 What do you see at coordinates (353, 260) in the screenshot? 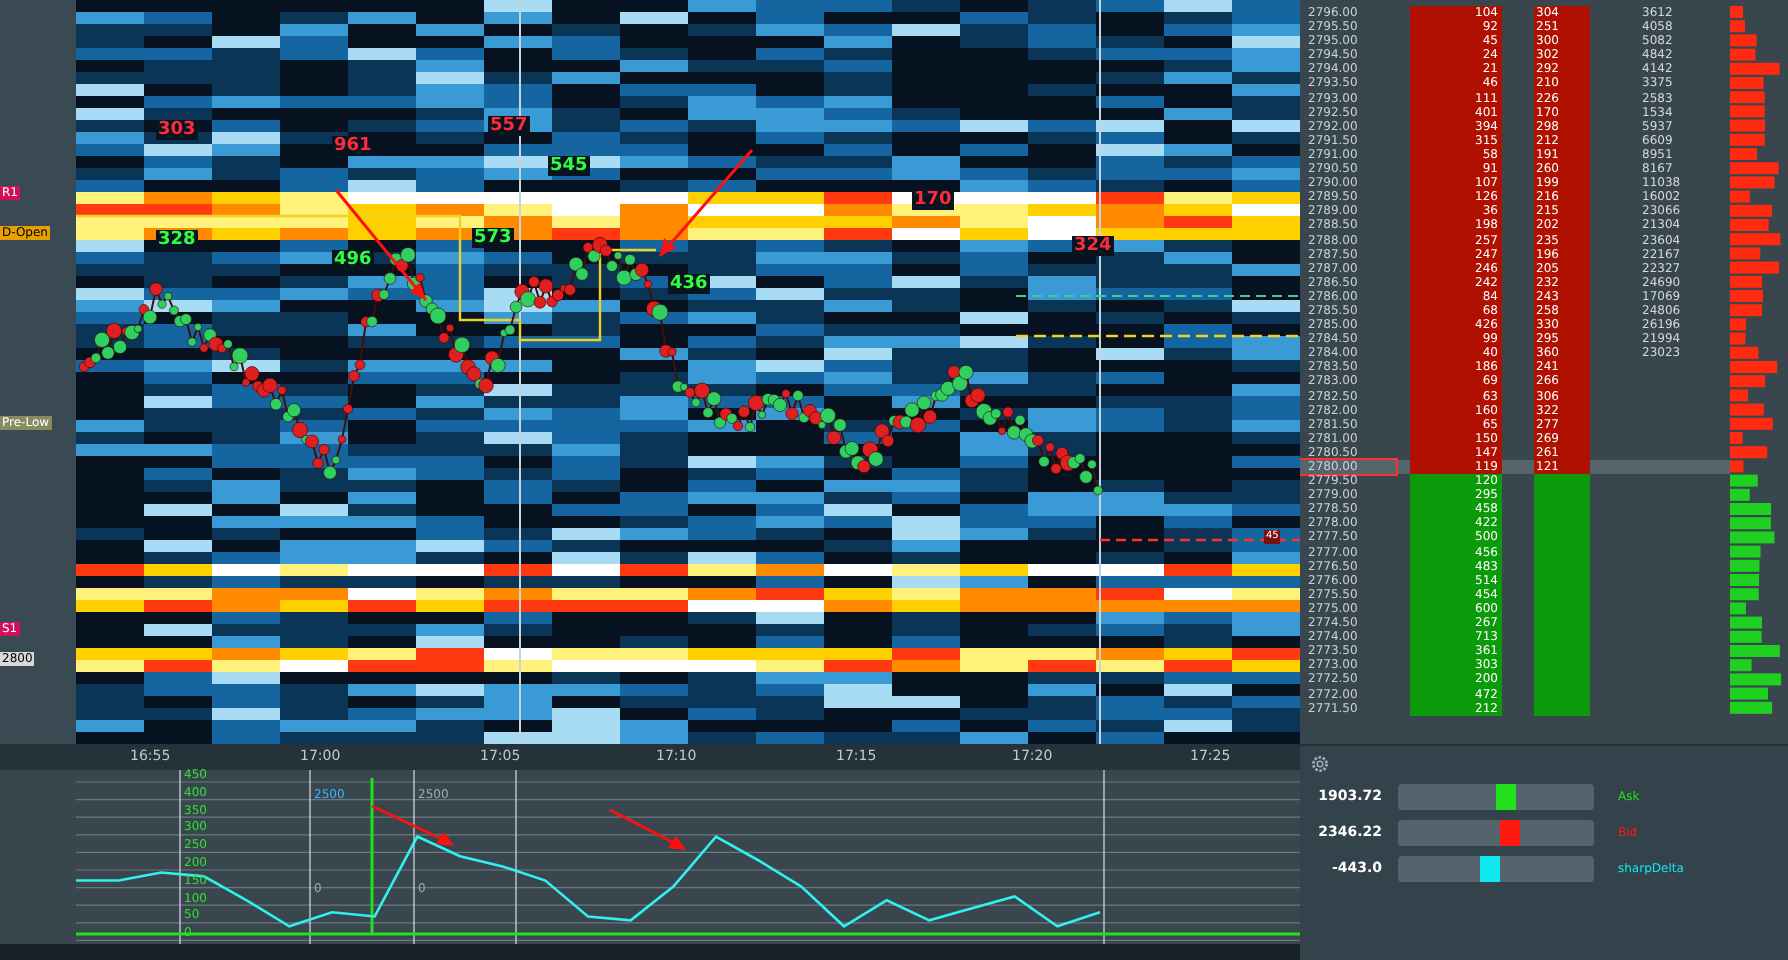
I see `trade-size-label: 496` at bounding box center [353, 260].